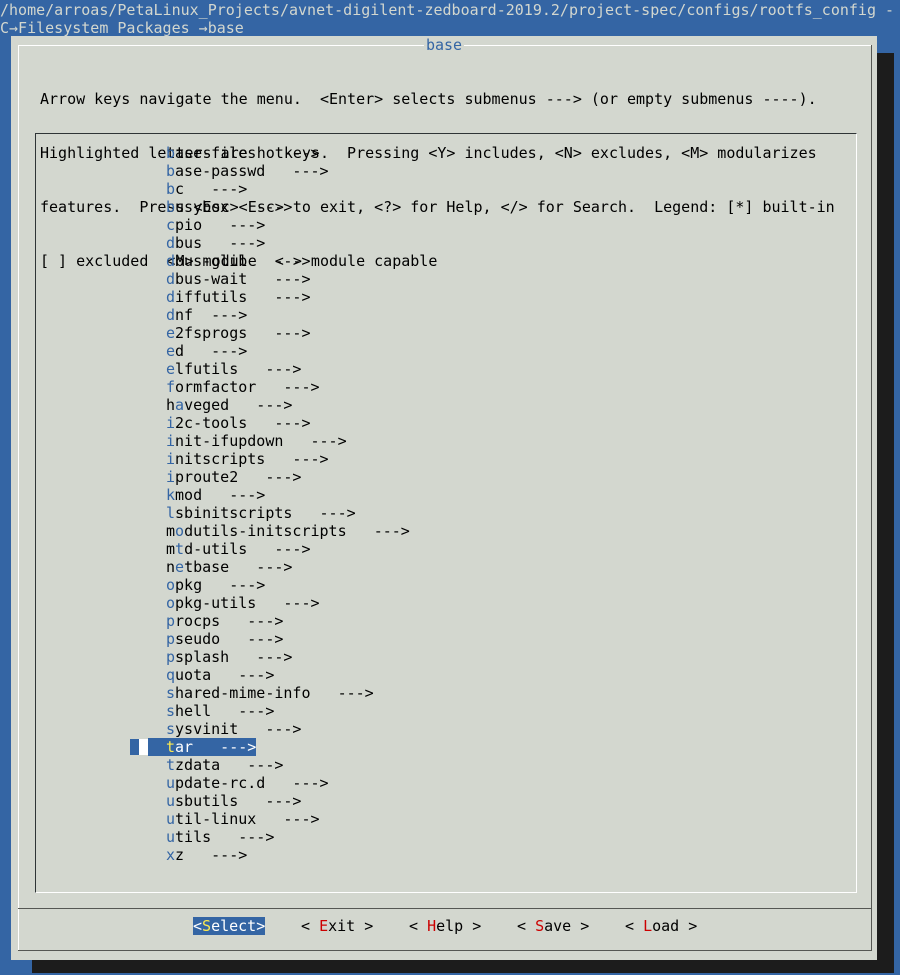 The image size is (900, 975). Describe the element at coordinates (171, 567) in the screenshot. I see `menu-item-prefix: n` at that location.